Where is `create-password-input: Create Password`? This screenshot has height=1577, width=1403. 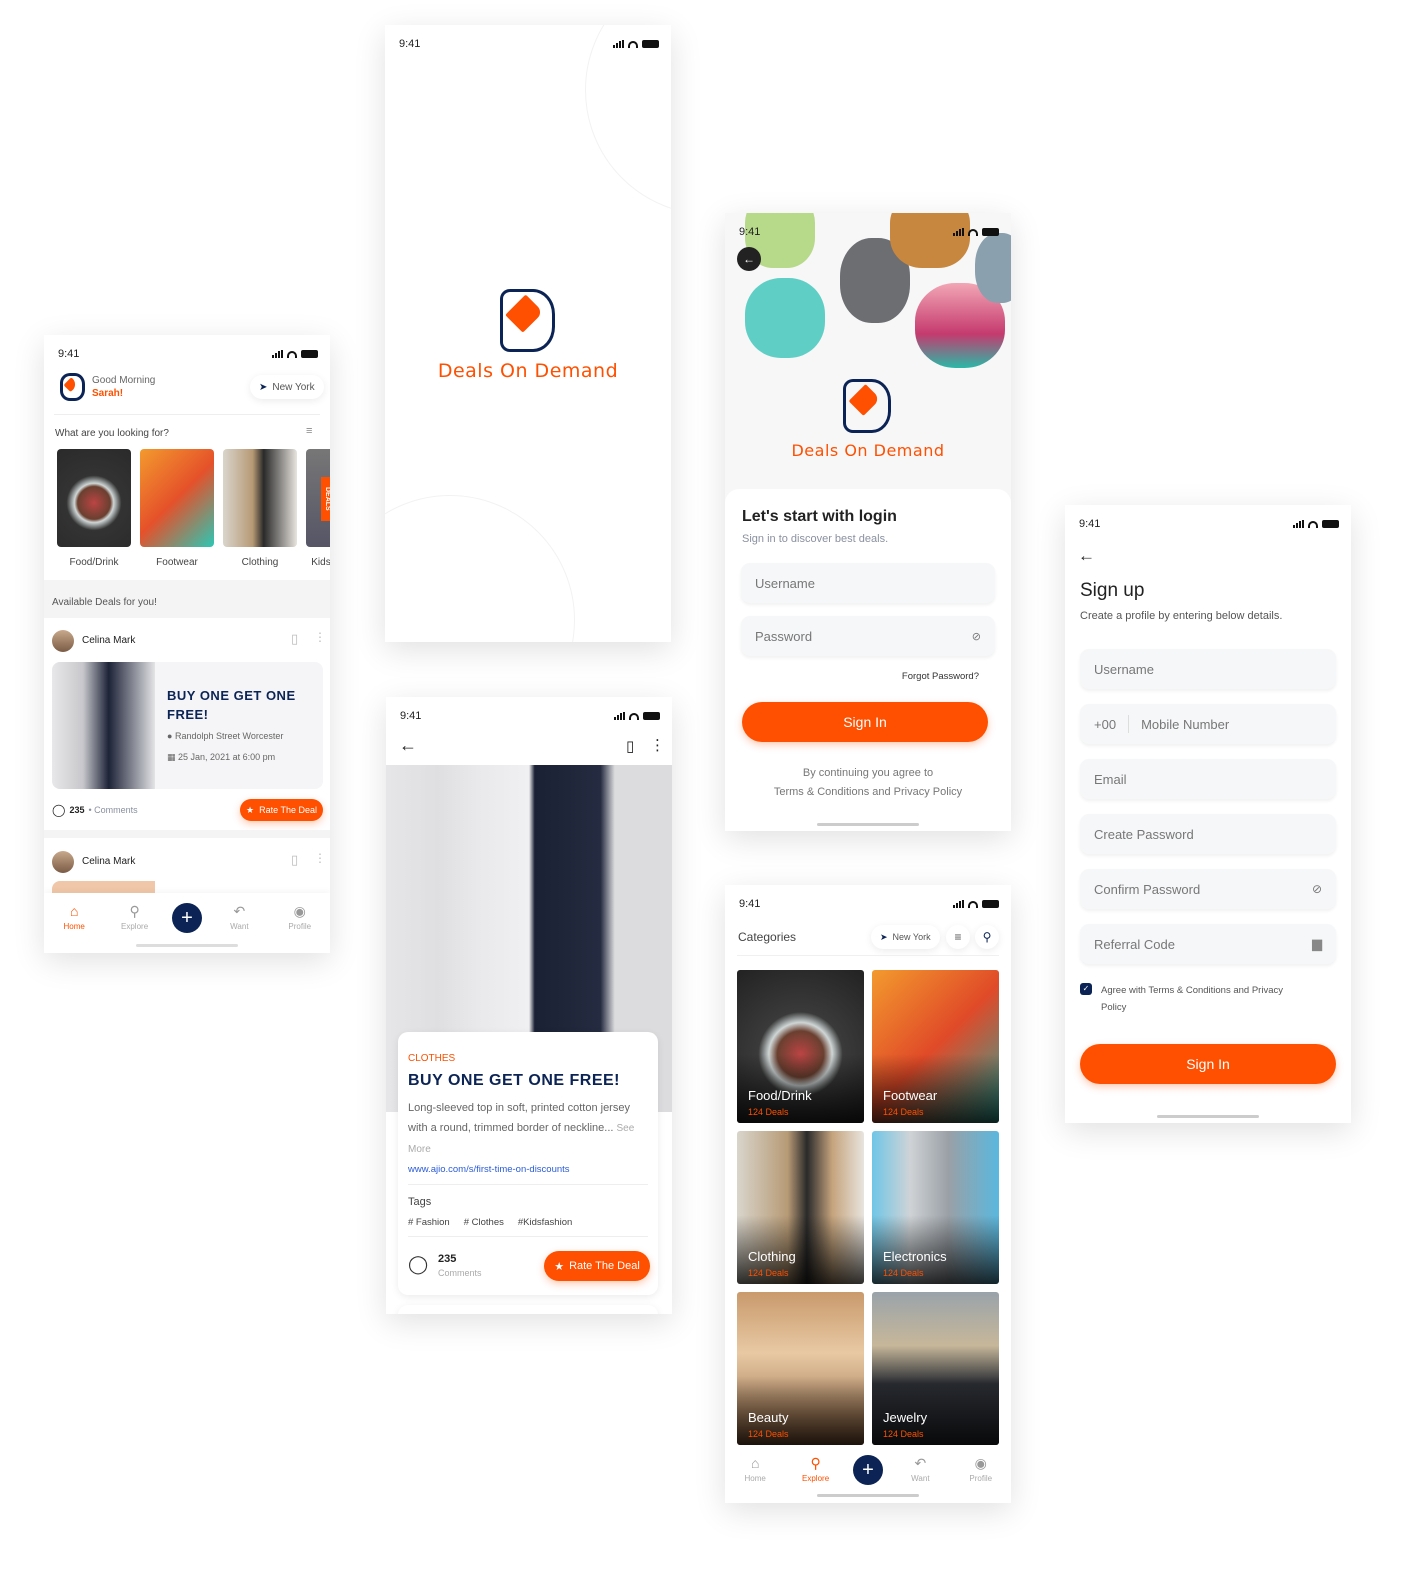 create-password-input: Create Password is located at coordinates (1208, 834).